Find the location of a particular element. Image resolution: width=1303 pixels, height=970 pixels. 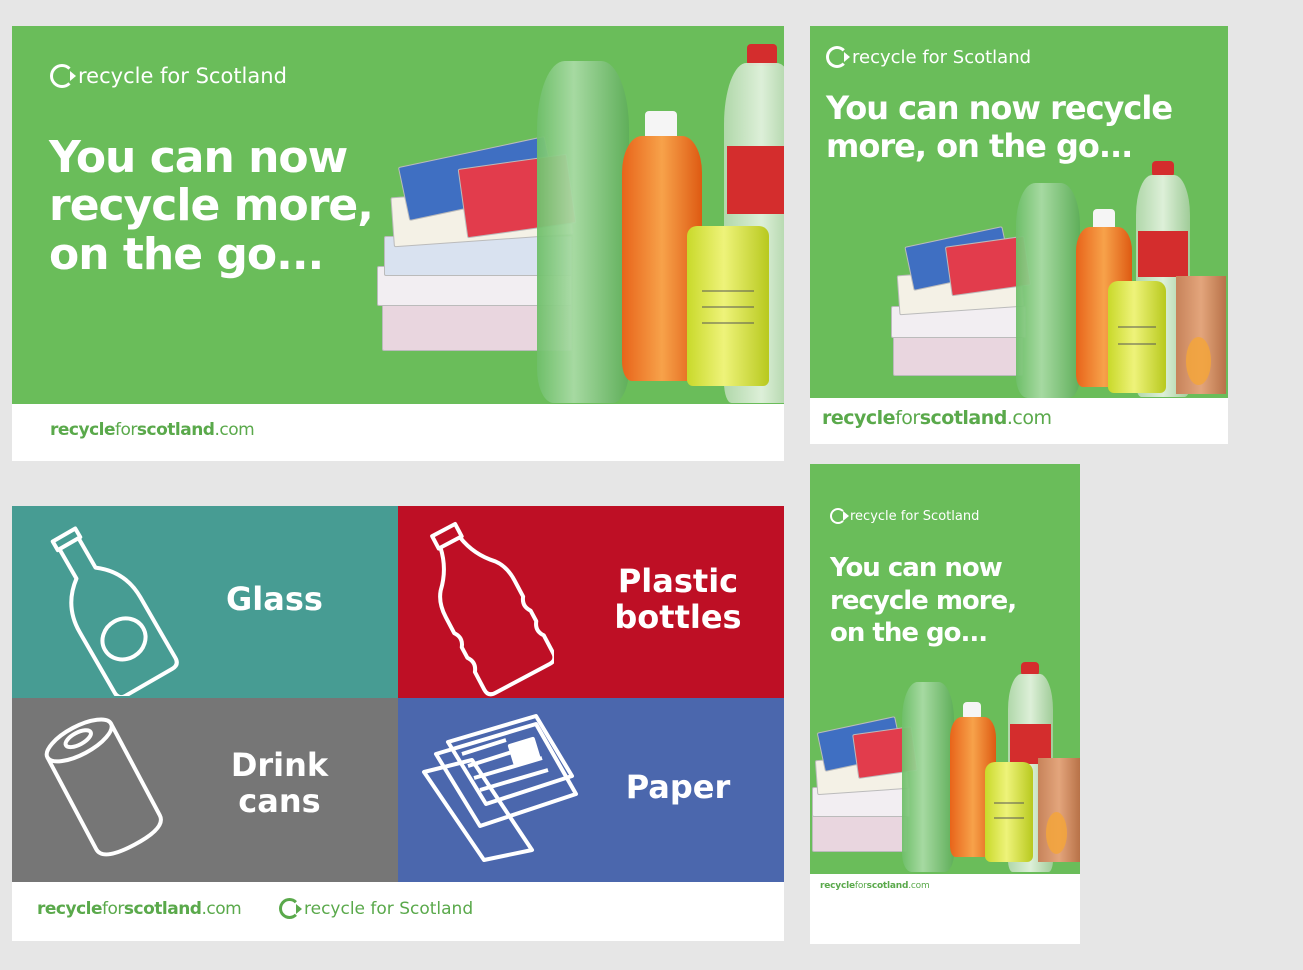

drink-can-icon is located at coordinates (103, 787).